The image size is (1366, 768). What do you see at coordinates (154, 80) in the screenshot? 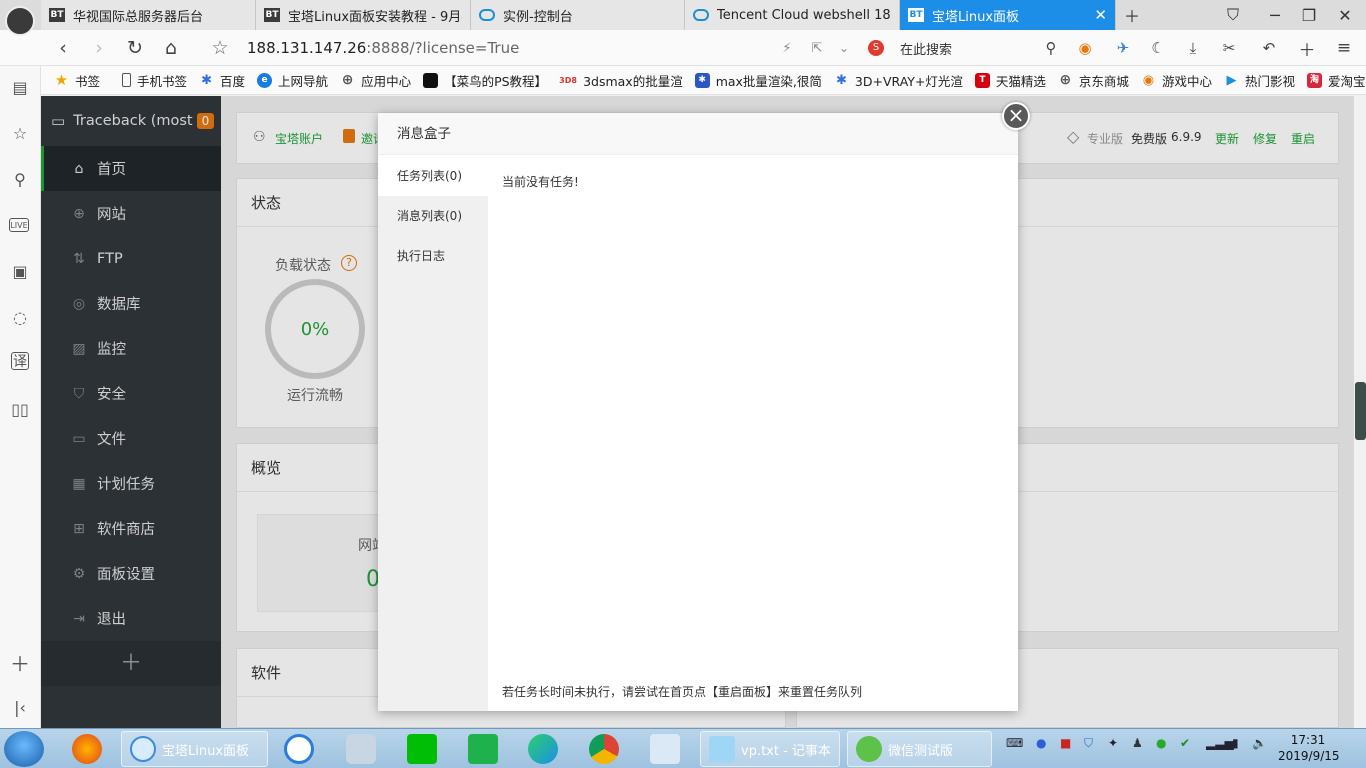
I see `bookmark-item: 手机书签` at bounding box center [154, 80].